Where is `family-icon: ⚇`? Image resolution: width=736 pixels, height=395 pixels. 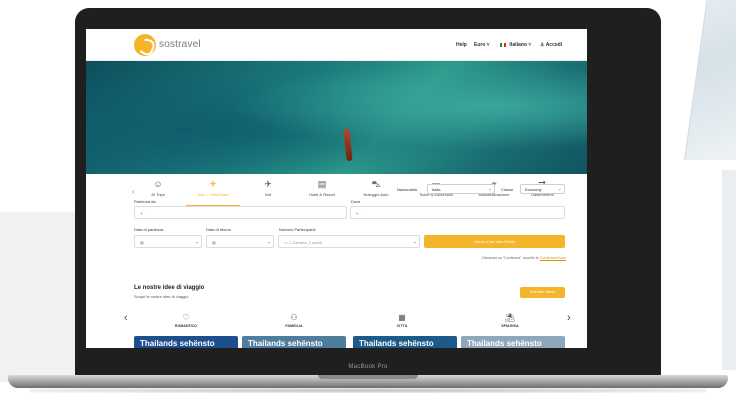
family-icon: ⚇ is located at coordinates (294, 317).